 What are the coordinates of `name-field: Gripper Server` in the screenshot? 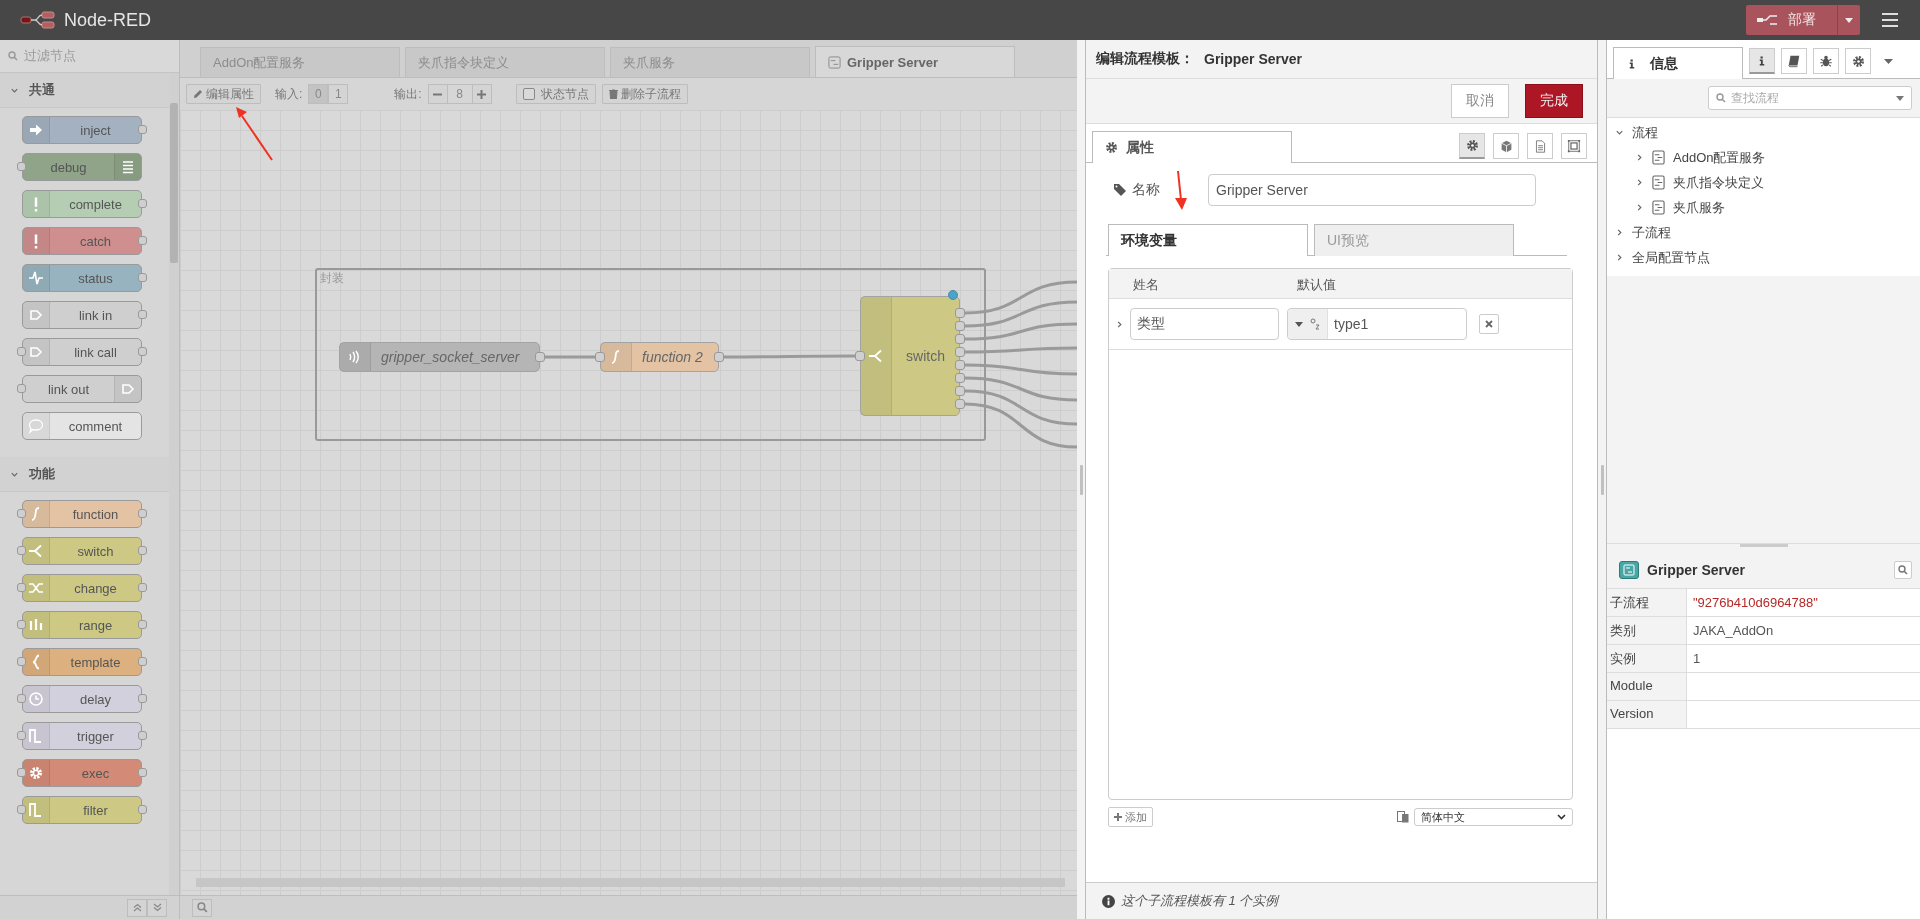 It's located at (1372, 190).